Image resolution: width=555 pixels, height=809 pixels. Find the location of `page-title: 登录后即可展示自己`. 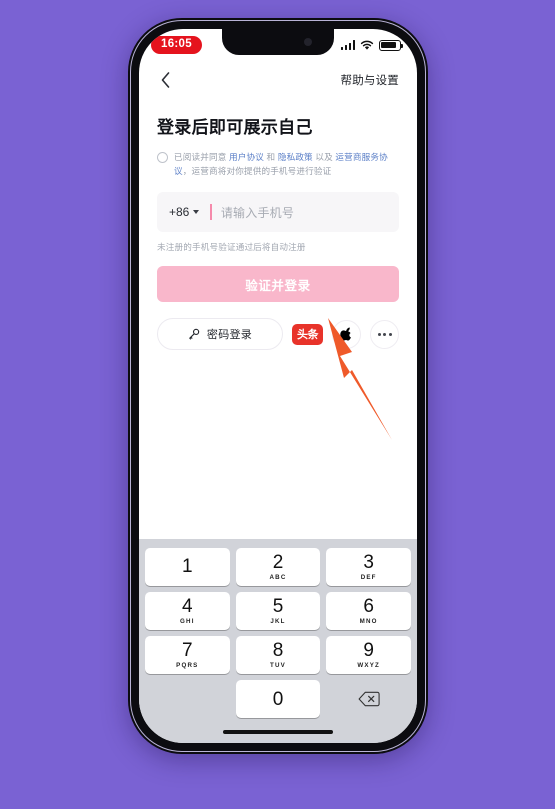

page-title: 登录后即可展示自己 is located at coordinates (235, 127).